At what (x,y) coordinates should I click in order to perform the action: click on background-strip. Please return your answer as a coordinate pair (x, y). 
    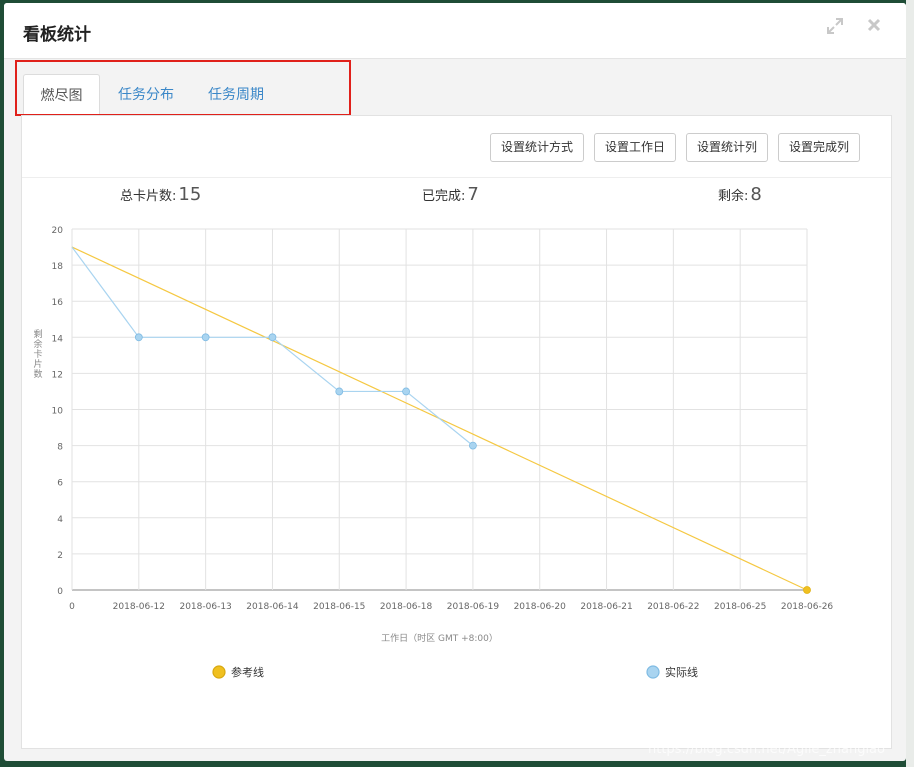
    Looking at the image, I should click on (910, 383).